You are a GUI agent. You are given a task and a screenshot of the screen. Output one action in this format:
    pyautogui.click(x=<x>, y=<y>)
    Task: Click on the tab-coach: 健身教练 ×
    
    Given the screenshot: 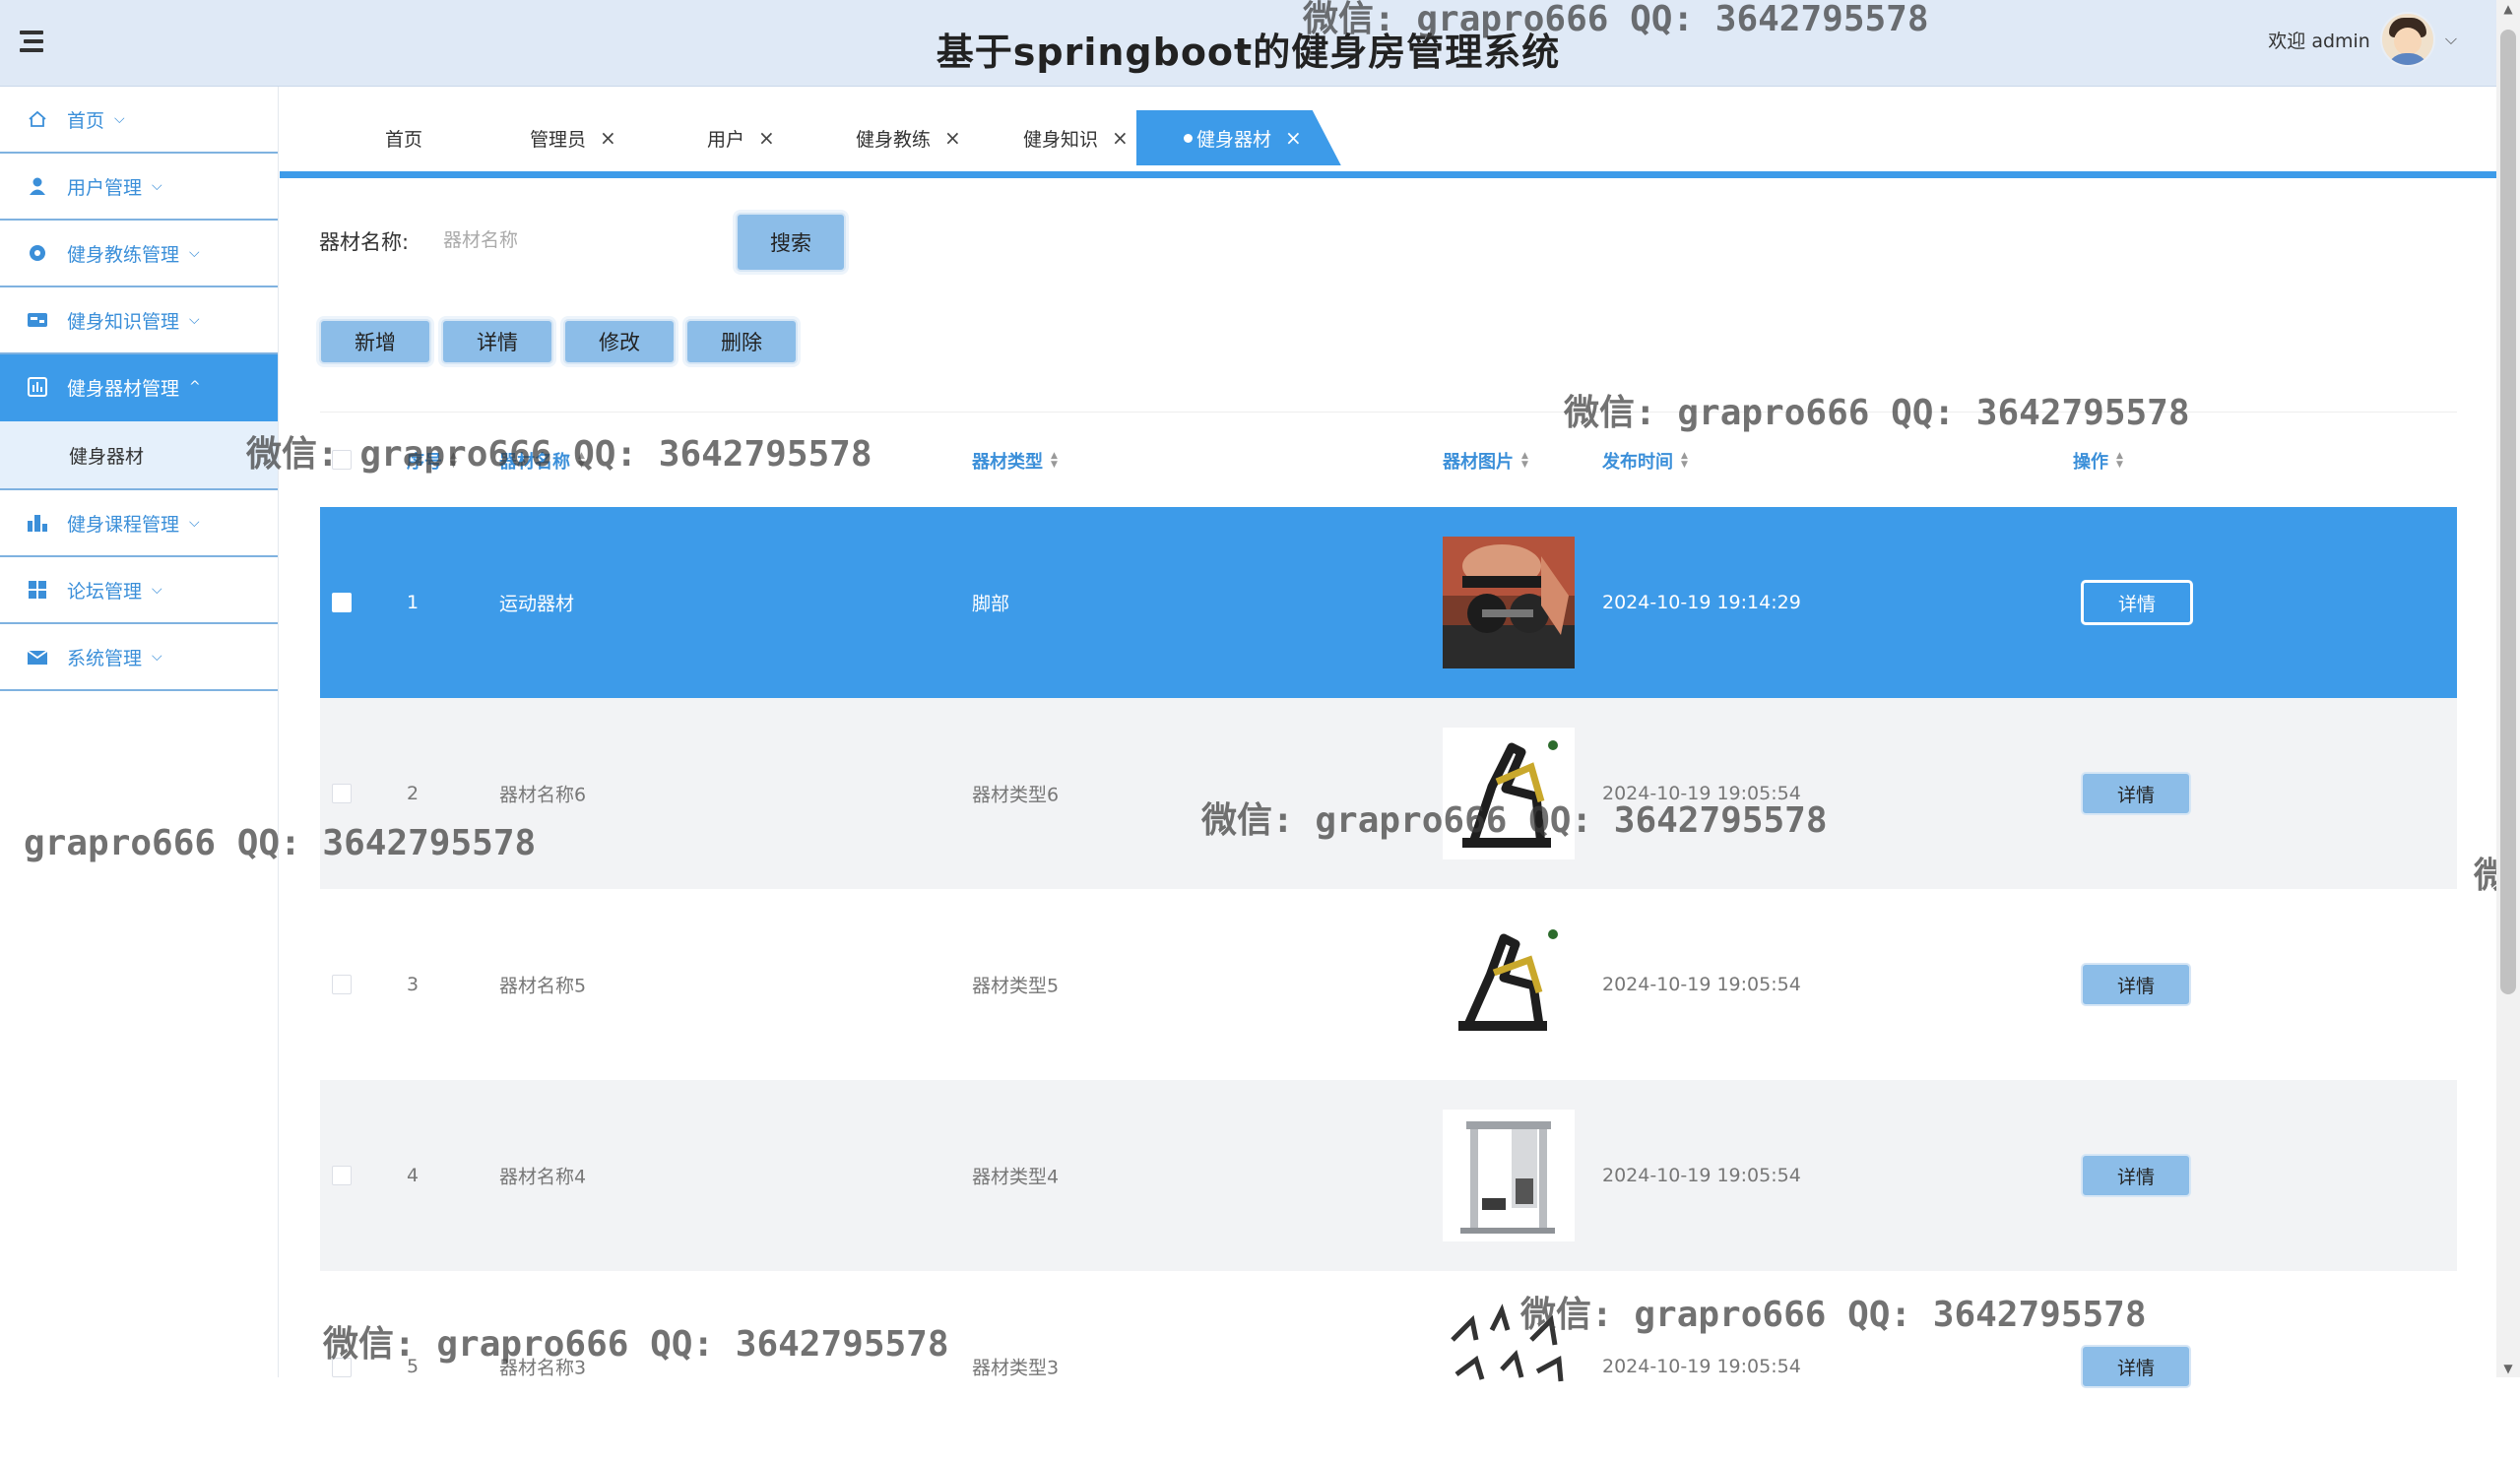 What is the action you would take?
    pyautogui.click(x=908, y=137)
    